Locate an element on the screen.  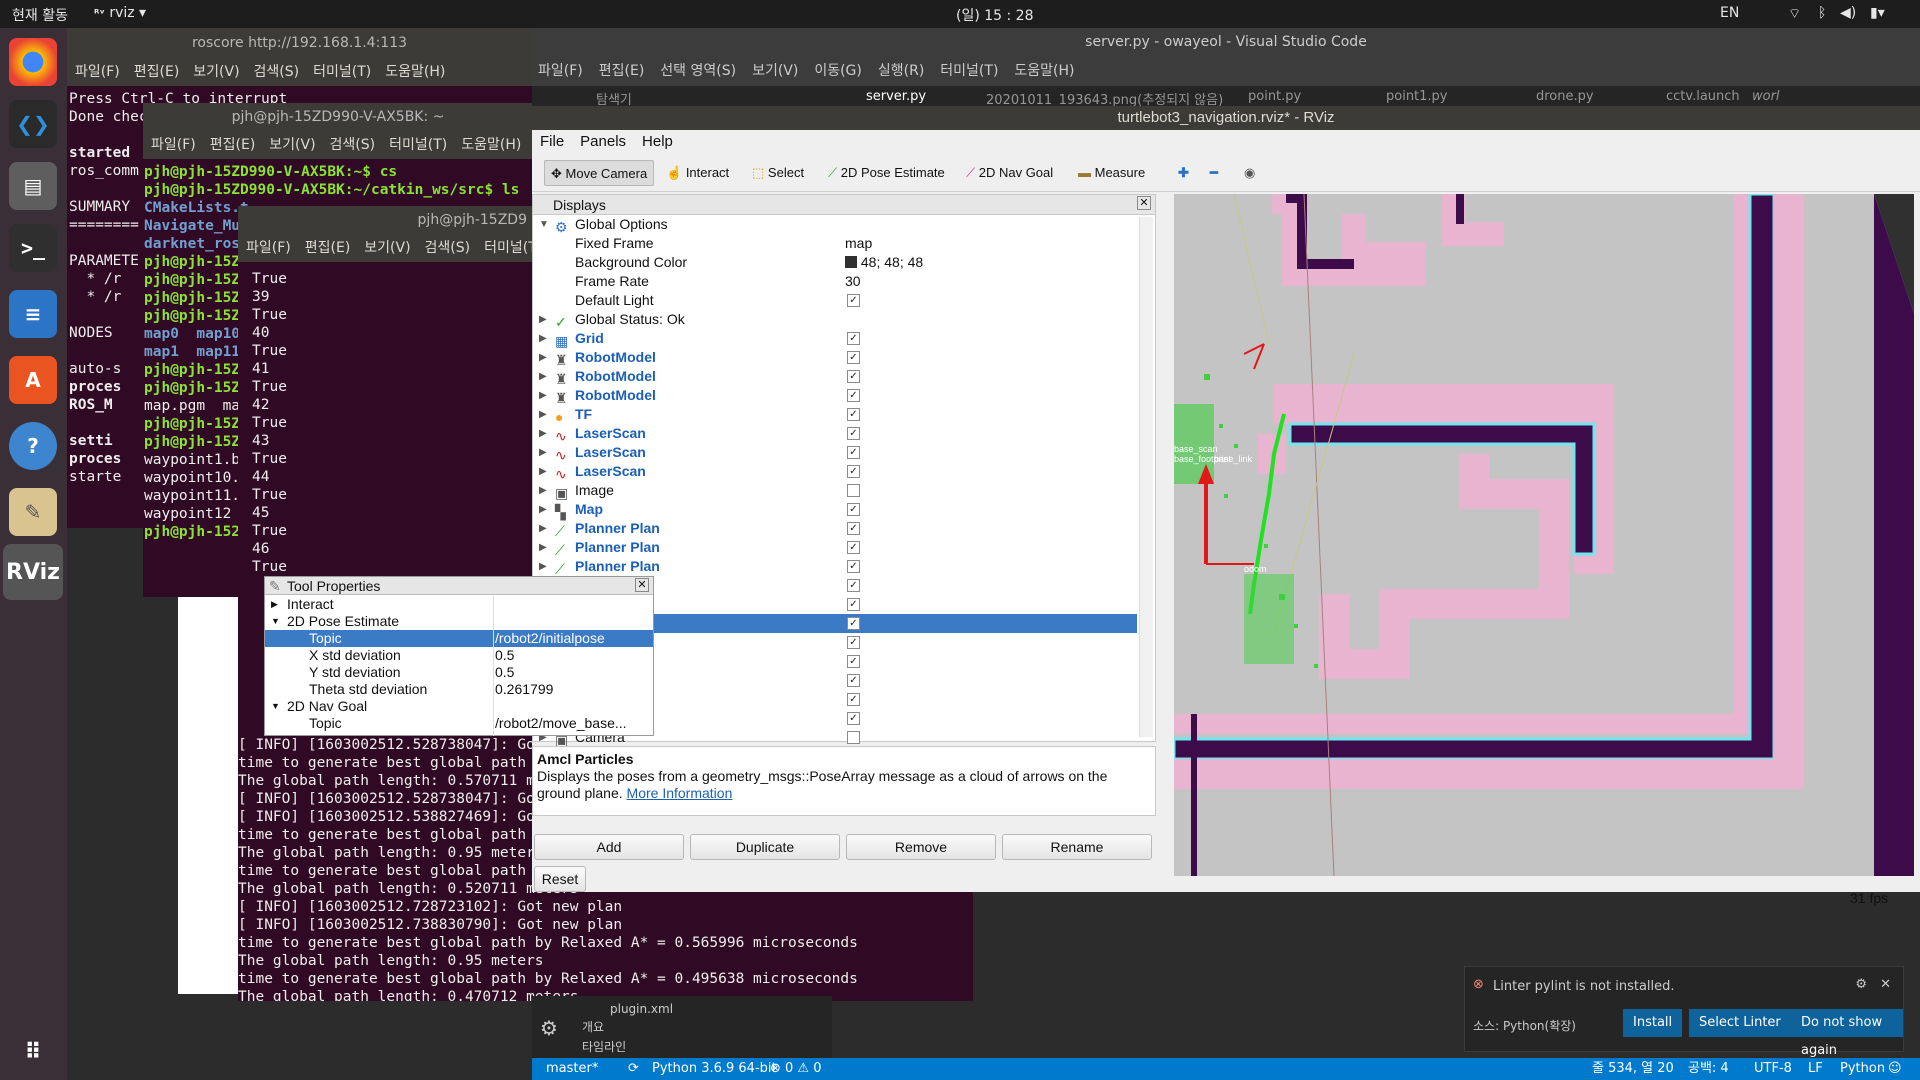
do-not-show-button: Do not show again is located at coordinates (1847, 1033).